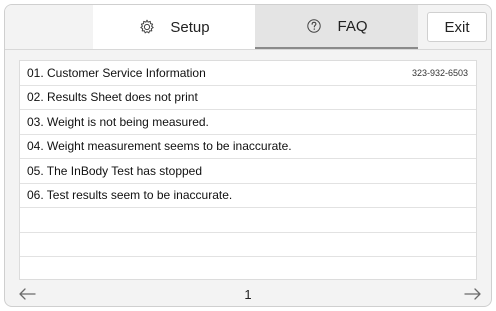 The height and width of the screenshot is (311, 496). Describe the element at coordinates (248, 49) in the screenshot. I see `header-divider` at that location.